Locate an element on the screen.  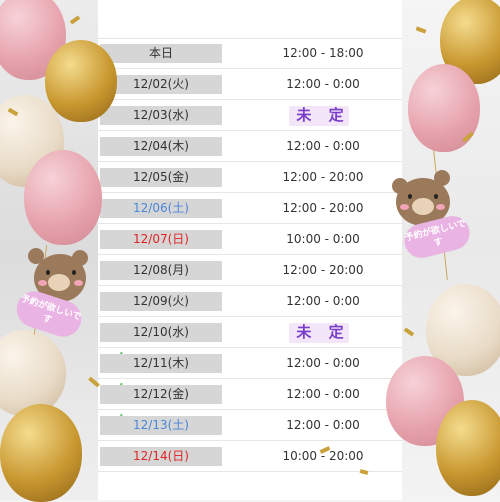
schedule-hours: 12:00 - 18:00 is located at coordinates (323, 53).